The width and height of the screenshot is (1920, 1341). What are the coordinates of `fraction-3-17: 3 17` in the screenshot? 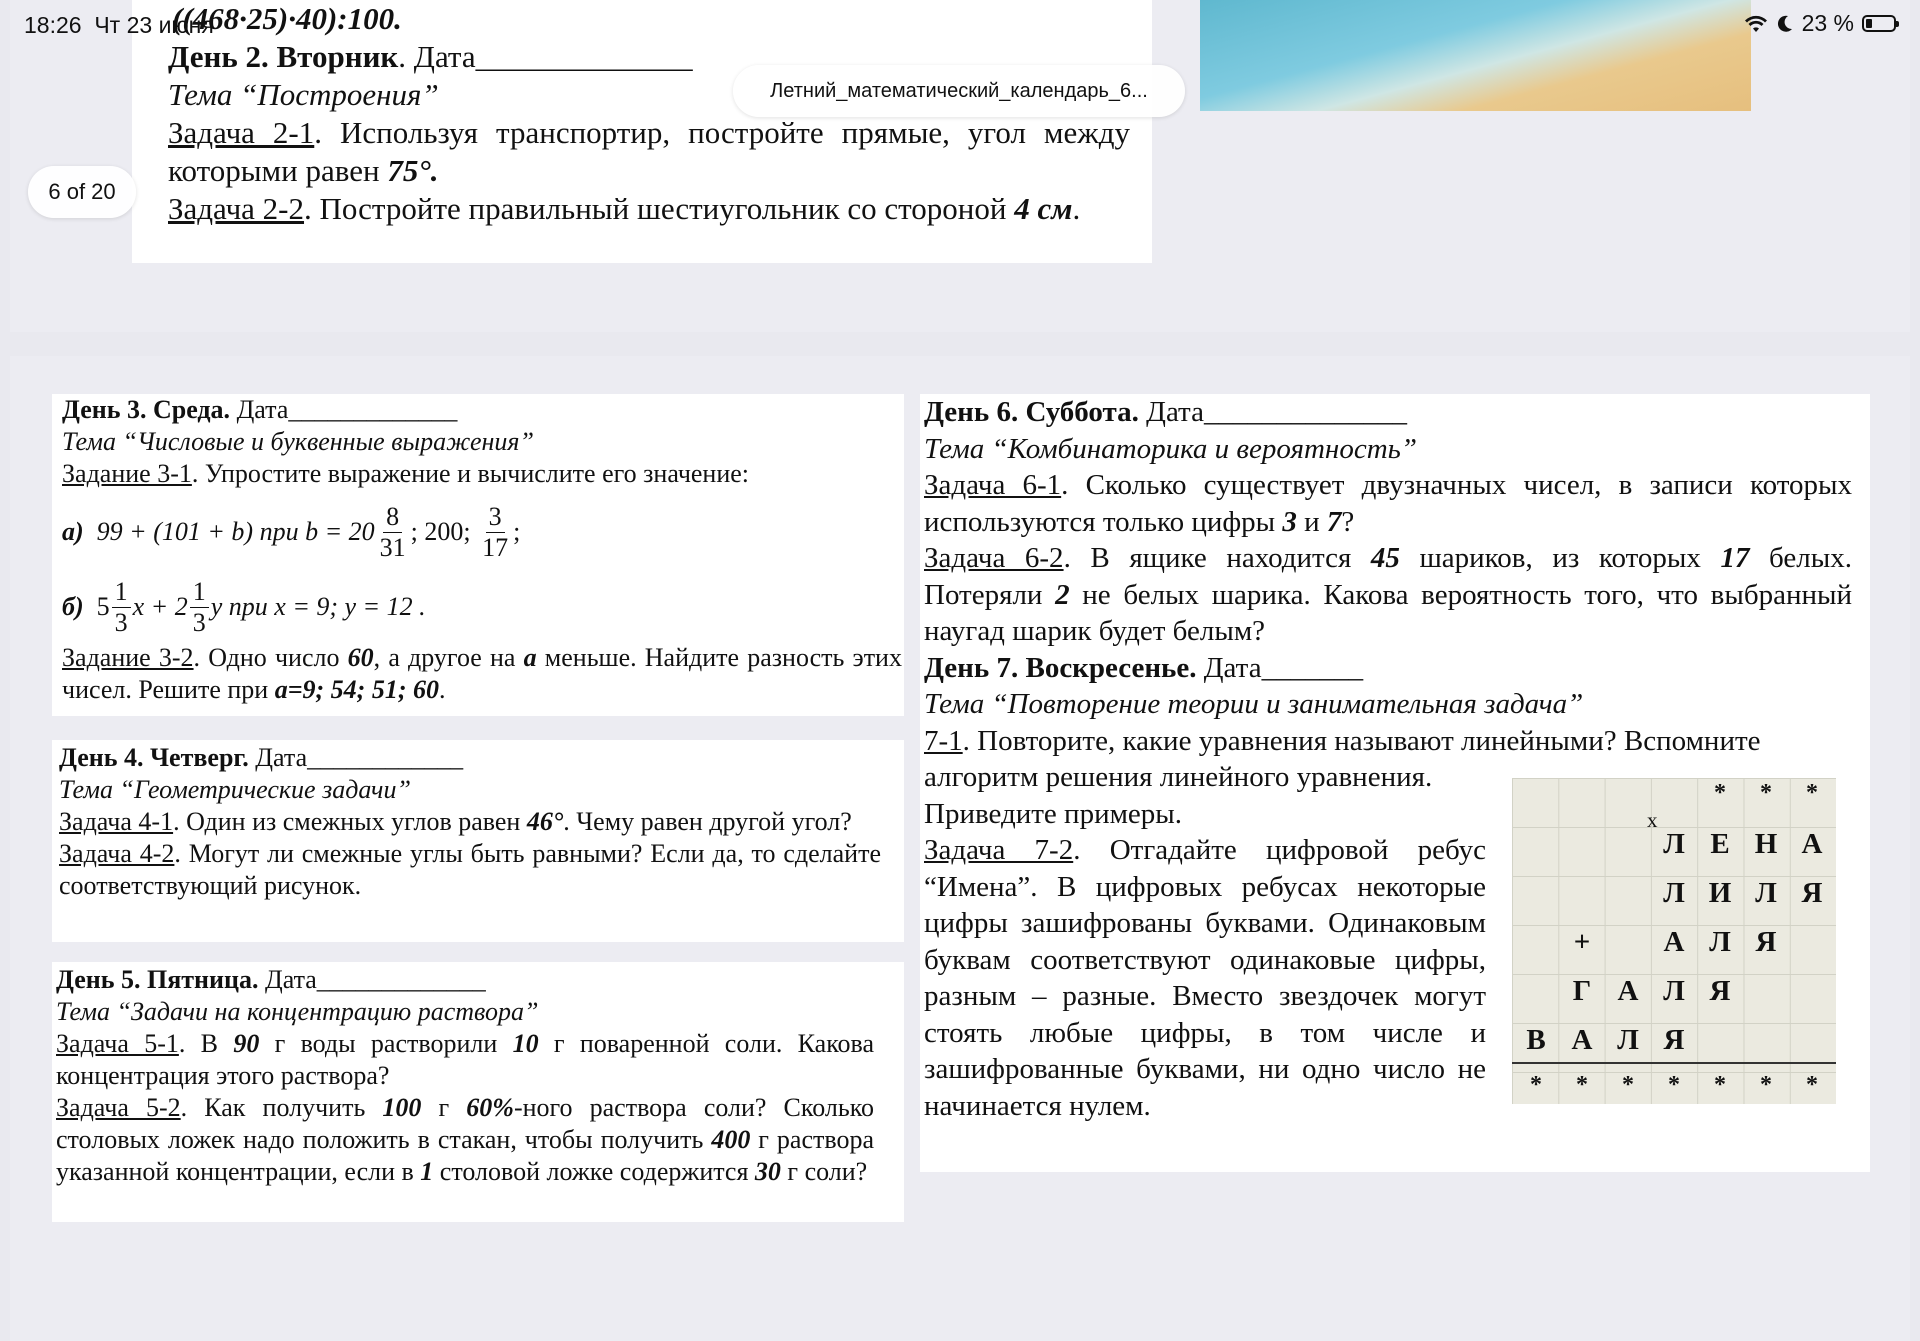 It's located at (495, 531).